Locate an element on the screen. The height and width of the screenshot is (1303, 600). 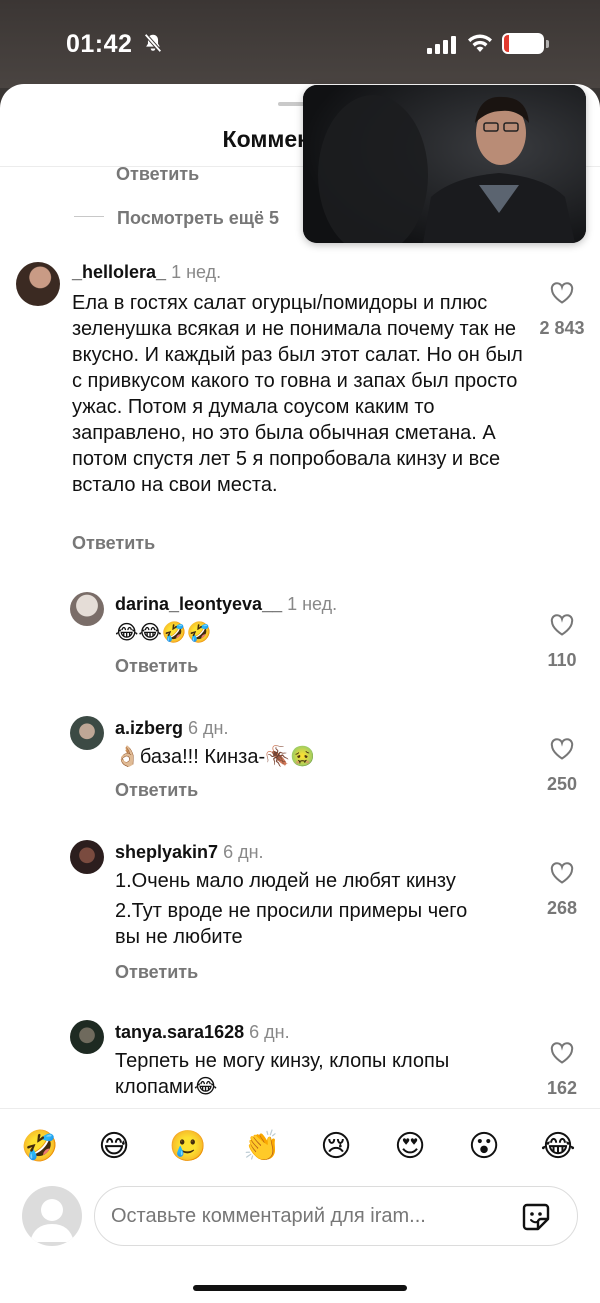
emoji-button: 😮 is located at coordinates (484, 1147).